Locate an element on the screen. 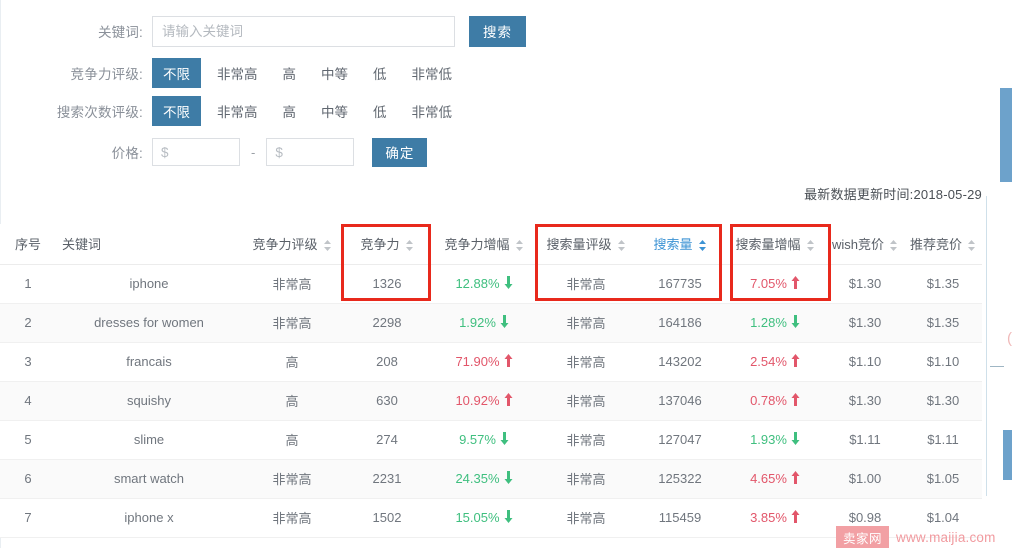 The height and width of the screenshot is (548, 1012). column-label-index: 序号 is located at coordinates (27, 245).